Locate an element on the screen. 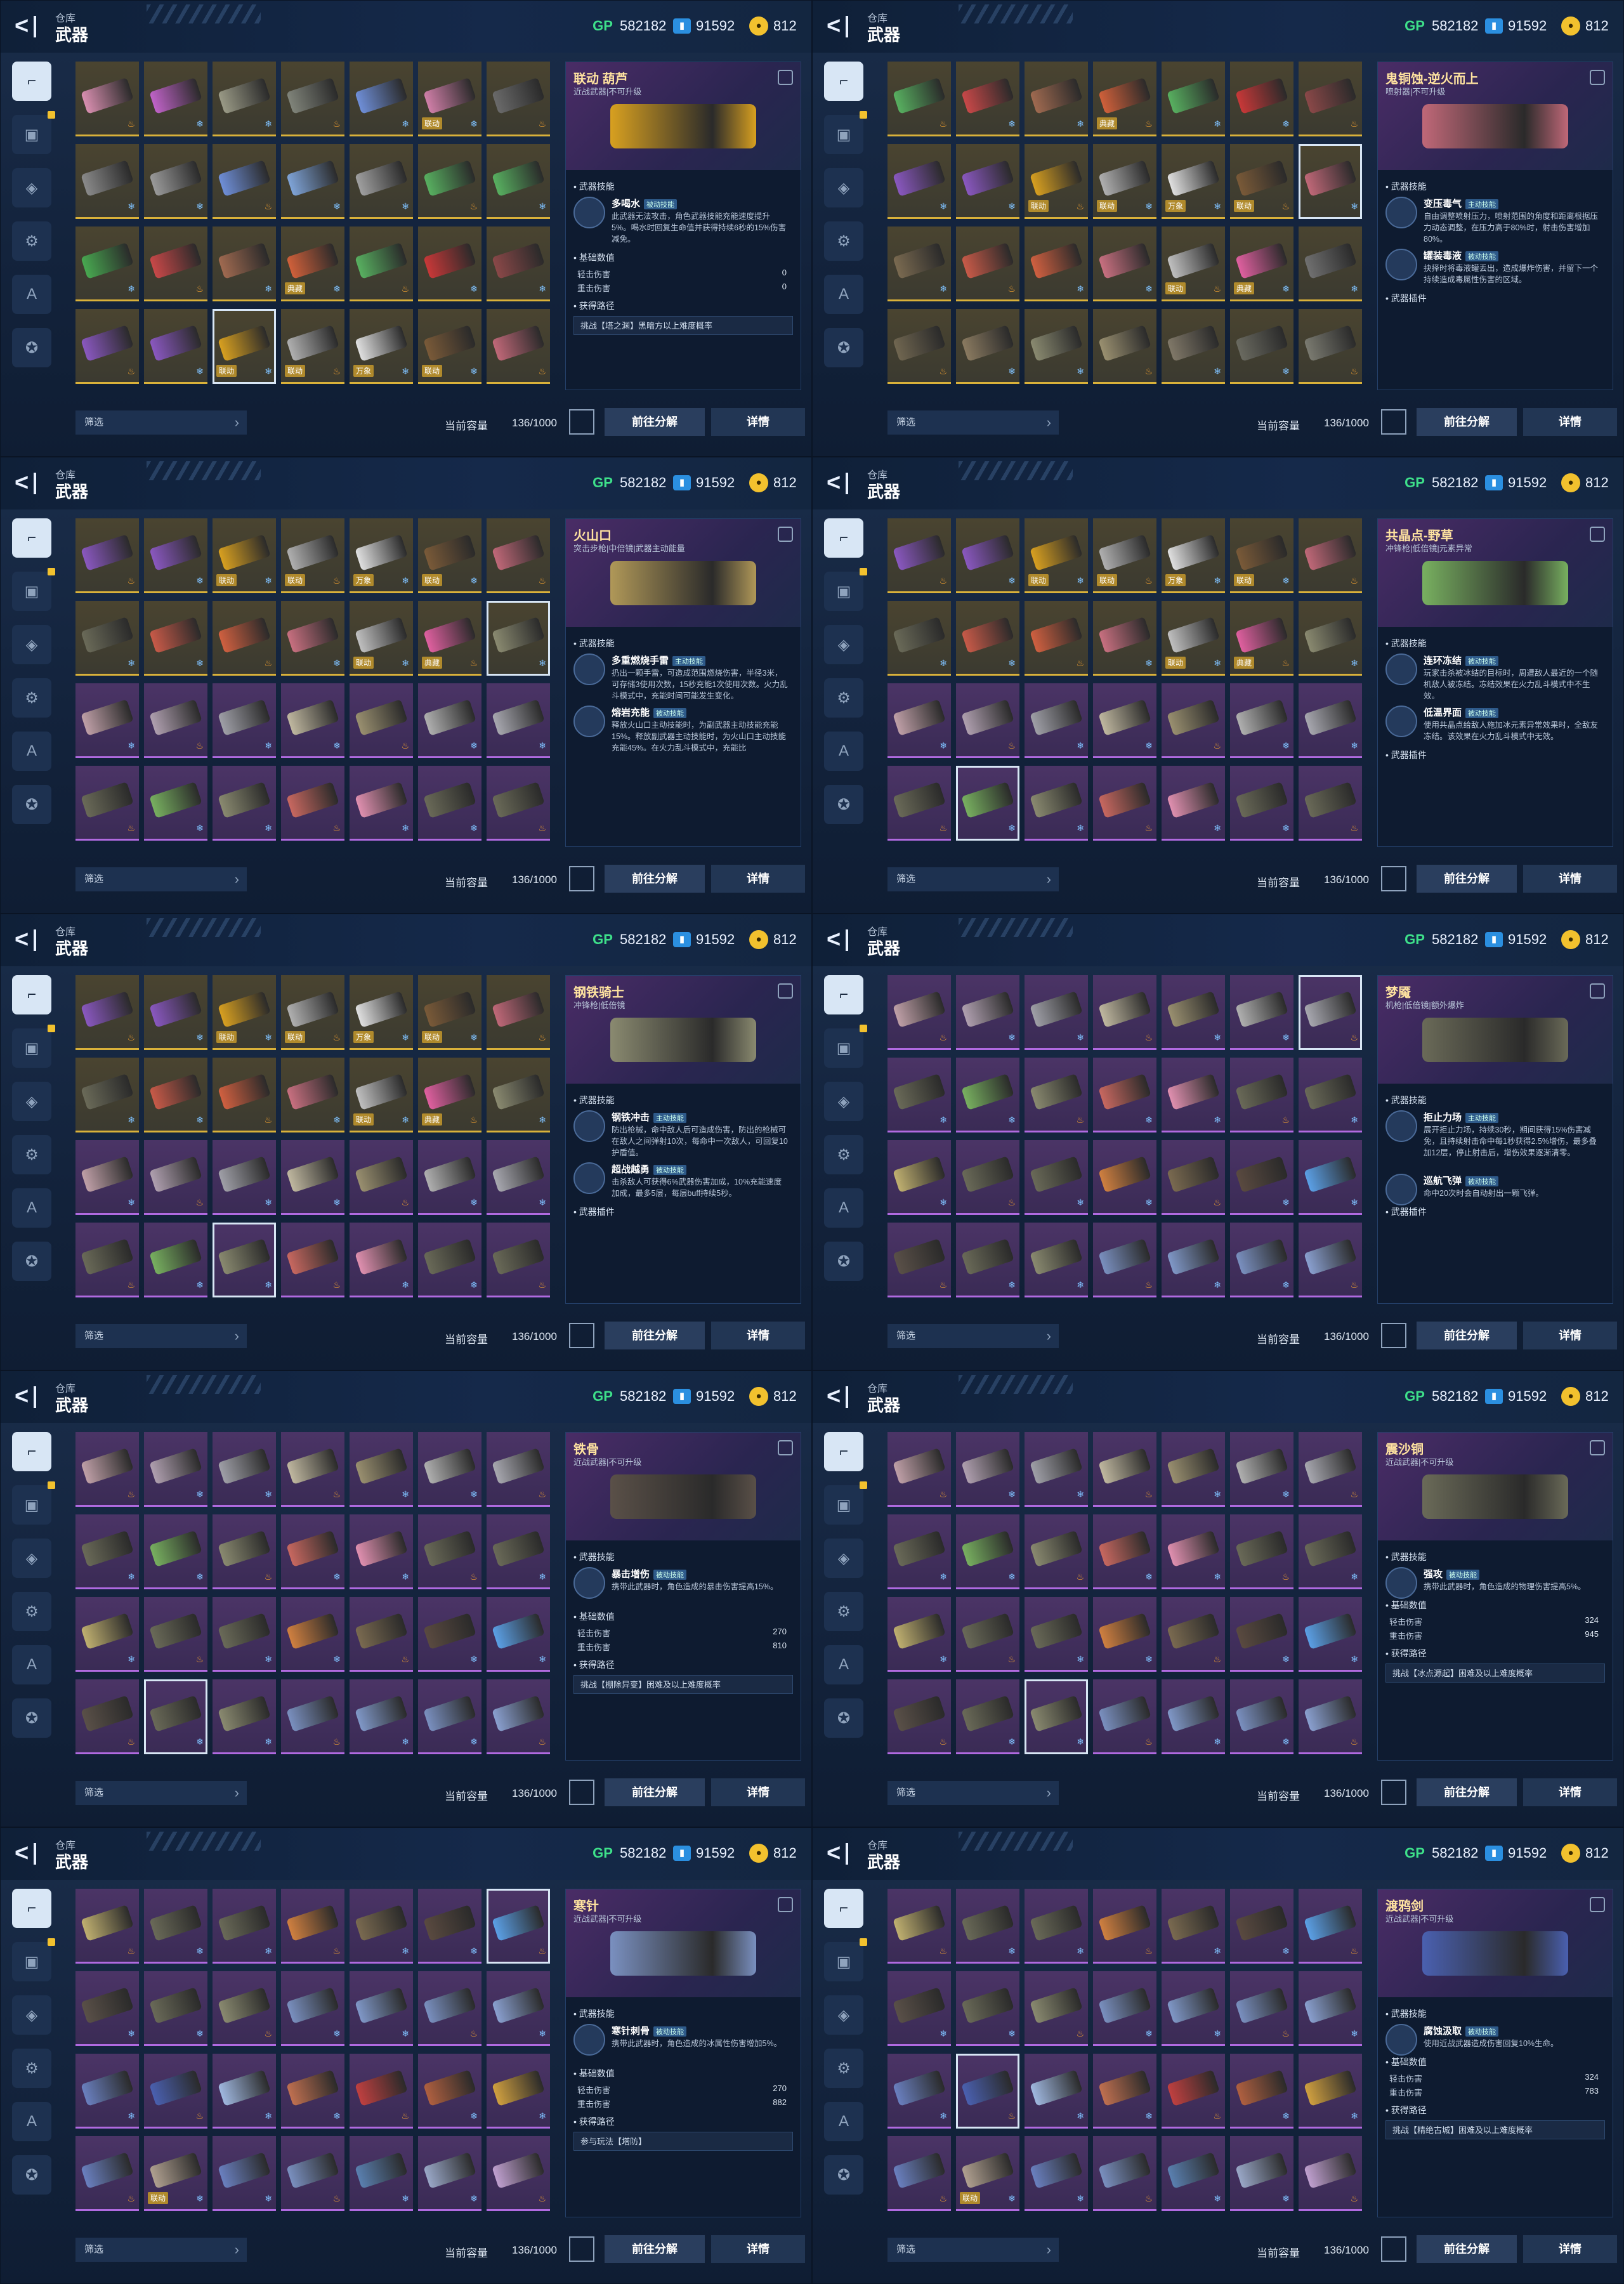 The height and width of the screenshot is (2284, 1624). source-link: 挑战【塔之渊】黑暗方以上难度概率 is located at coordinates (683, 325).